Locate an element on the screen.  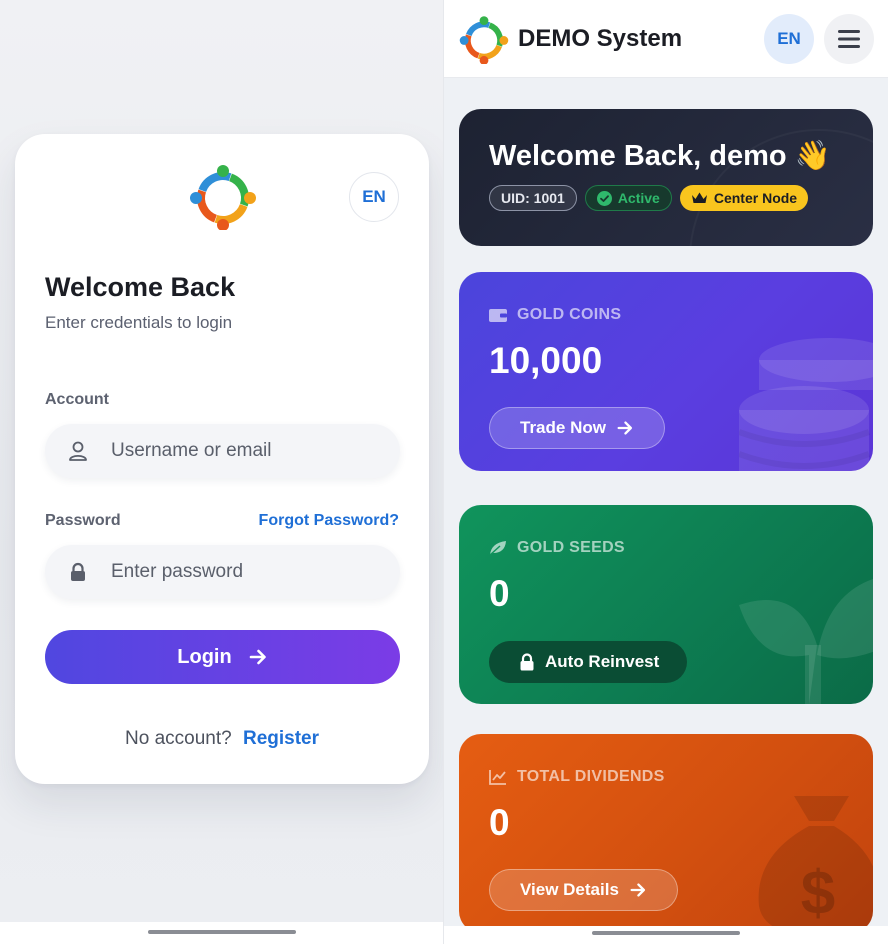
account-input: Username or email is located at coordinates (222, 451).